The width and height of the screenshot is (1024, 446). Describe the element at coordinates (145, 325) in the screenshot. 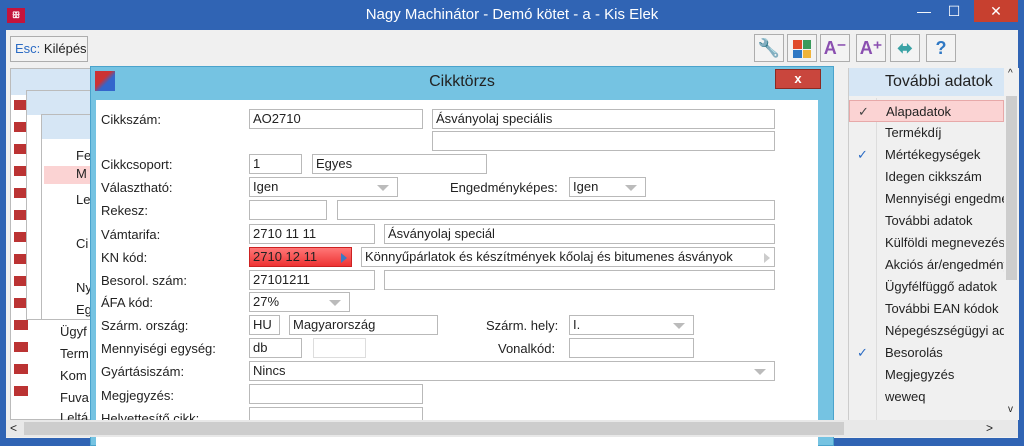

I see `szarm-orszag-label: Szárm. ország:` at that location.